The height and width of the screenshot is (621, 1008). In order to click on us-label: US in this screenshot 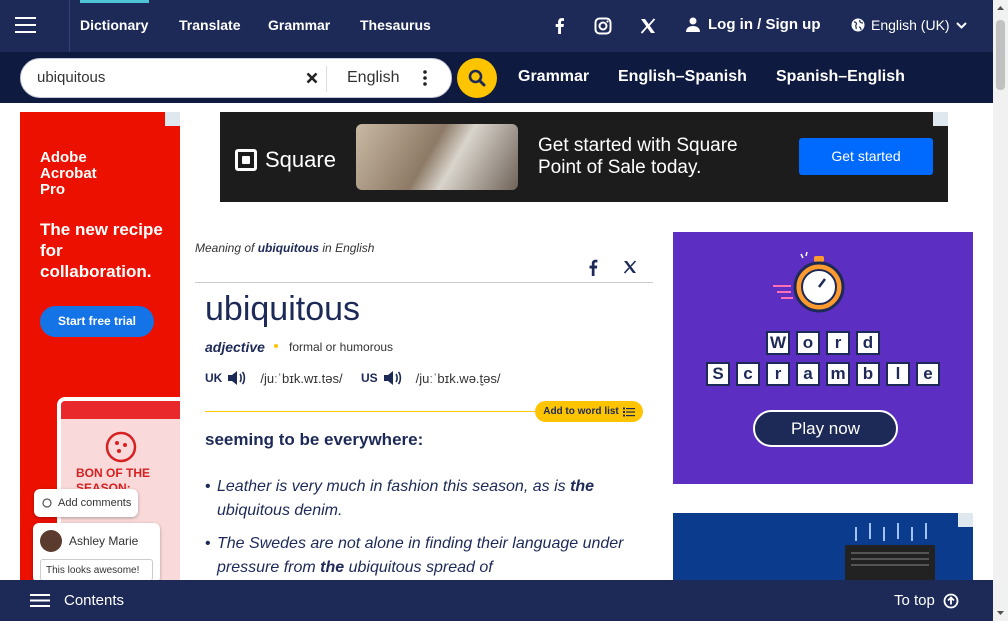, I will do `click(369, 378)`.